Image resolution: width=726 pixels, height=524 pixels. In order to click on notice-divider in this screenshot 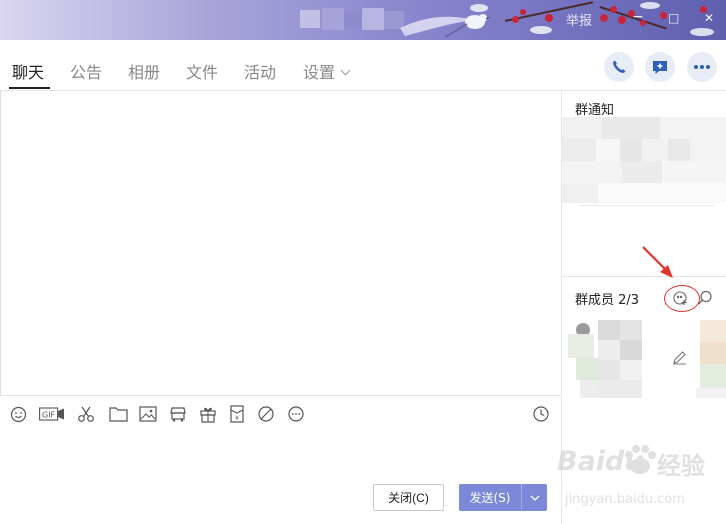, I will do `click(647, 205)`.